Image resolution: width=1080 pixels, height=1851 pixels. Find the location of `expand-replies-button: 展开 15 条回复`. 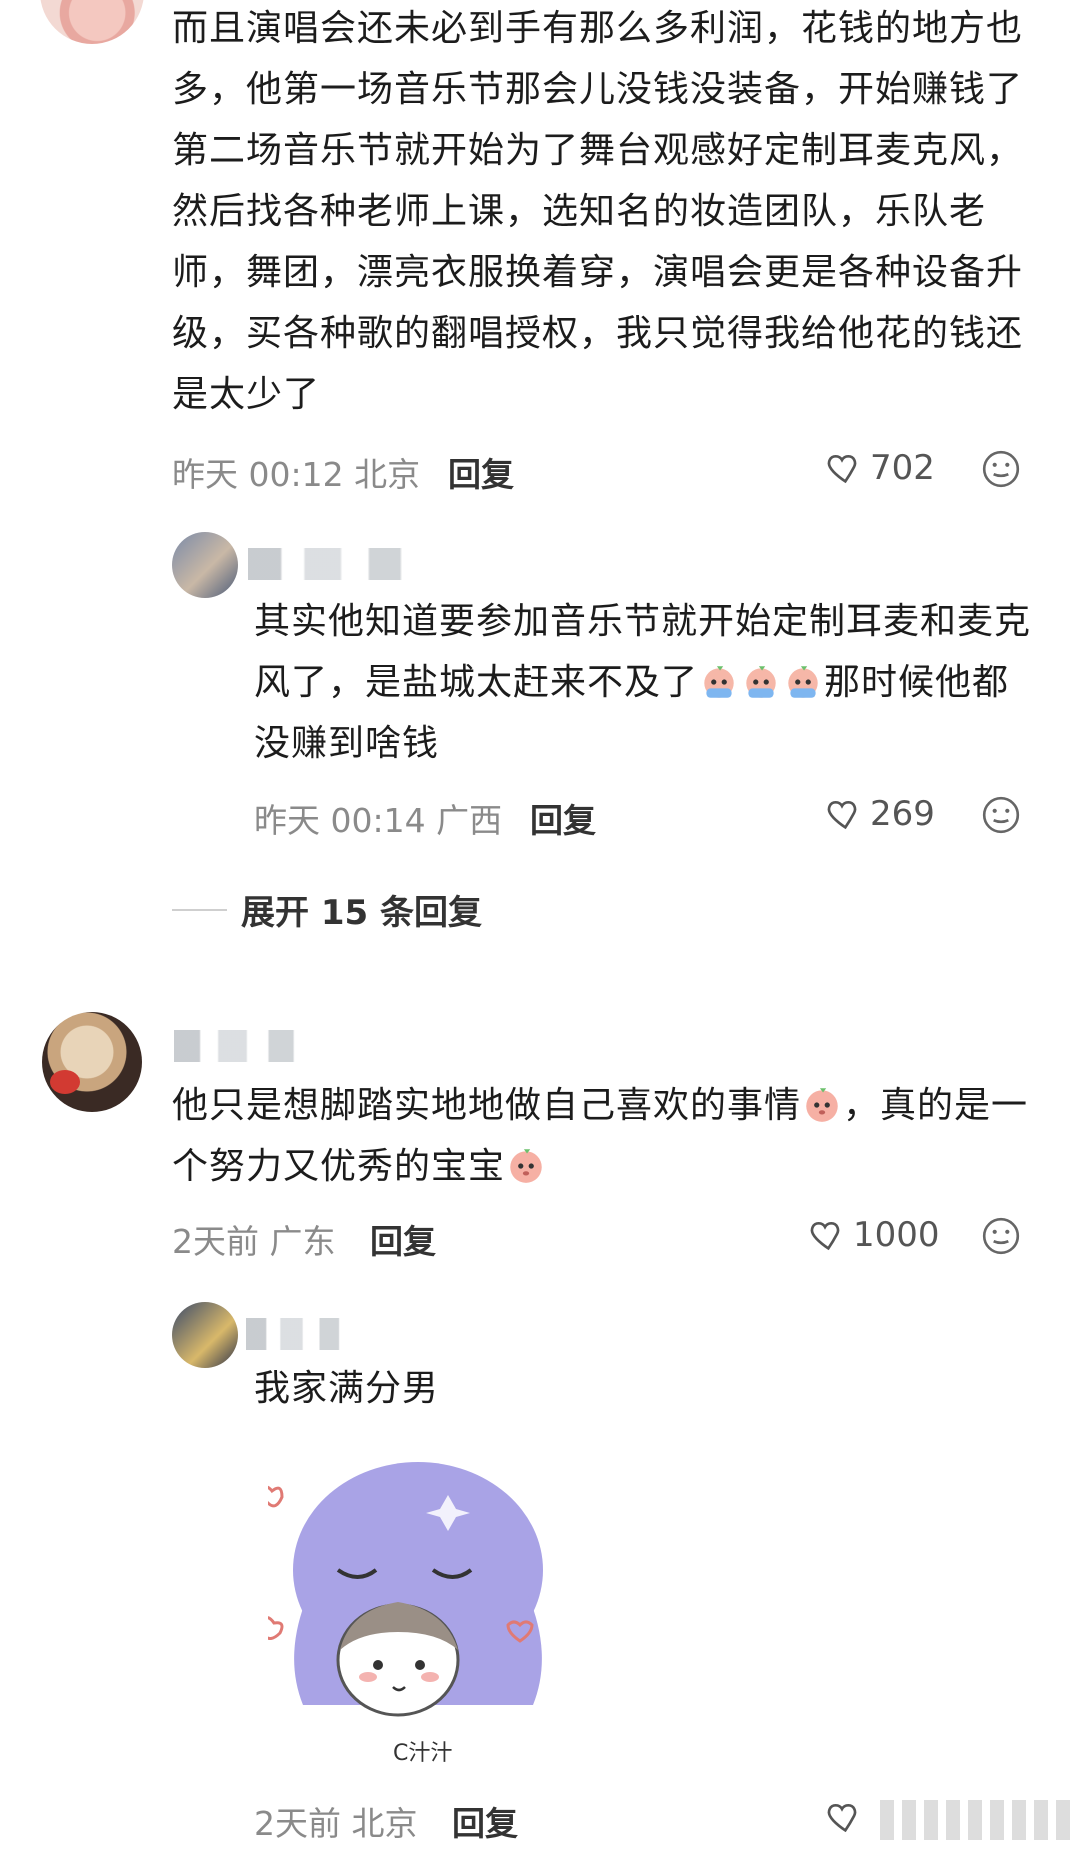

expand-replies-button: 展开 15 条回复 is located at coordinates (327, 909).